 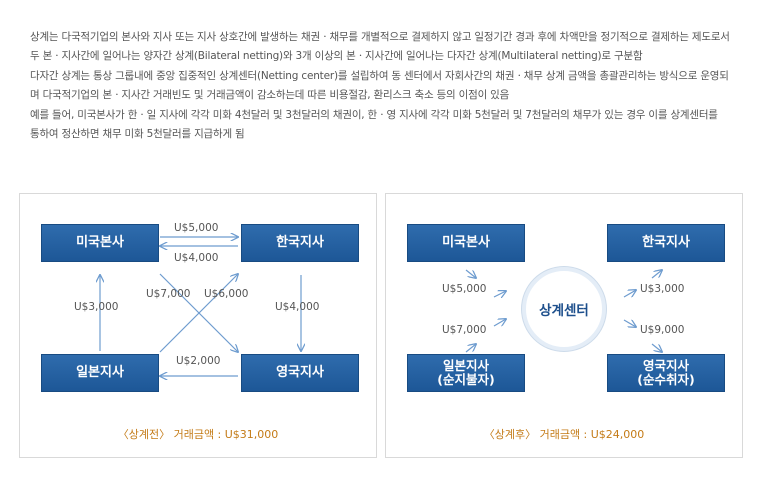 I want to click on label-korea-to-uk: U$4,000, so click(x=297, y=307).